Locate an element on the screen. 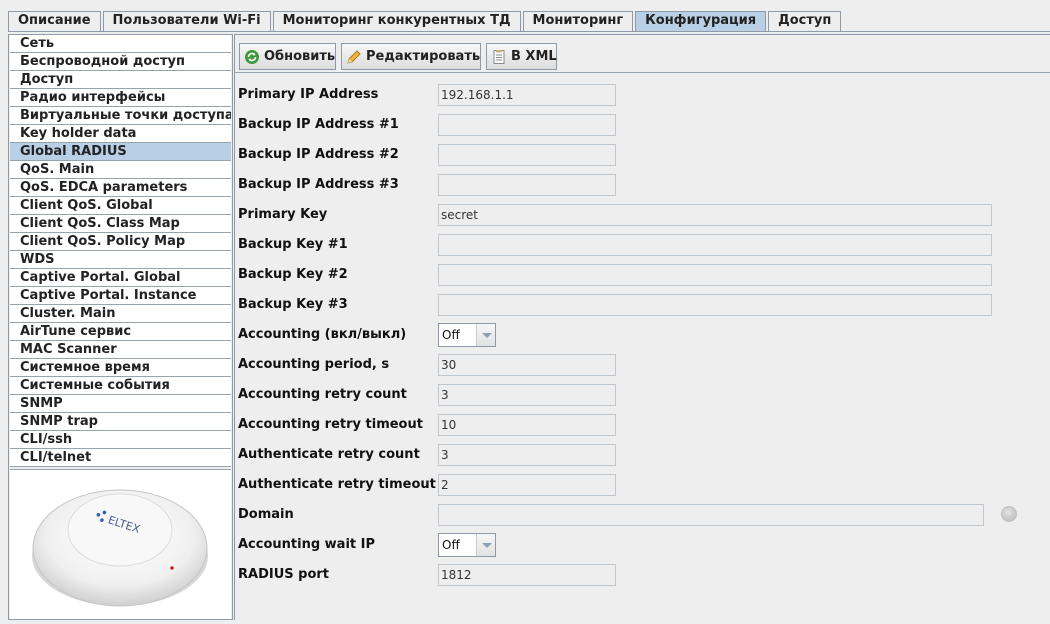  sidebar-item-5: Key holder data is located at coordinates (120, 134).